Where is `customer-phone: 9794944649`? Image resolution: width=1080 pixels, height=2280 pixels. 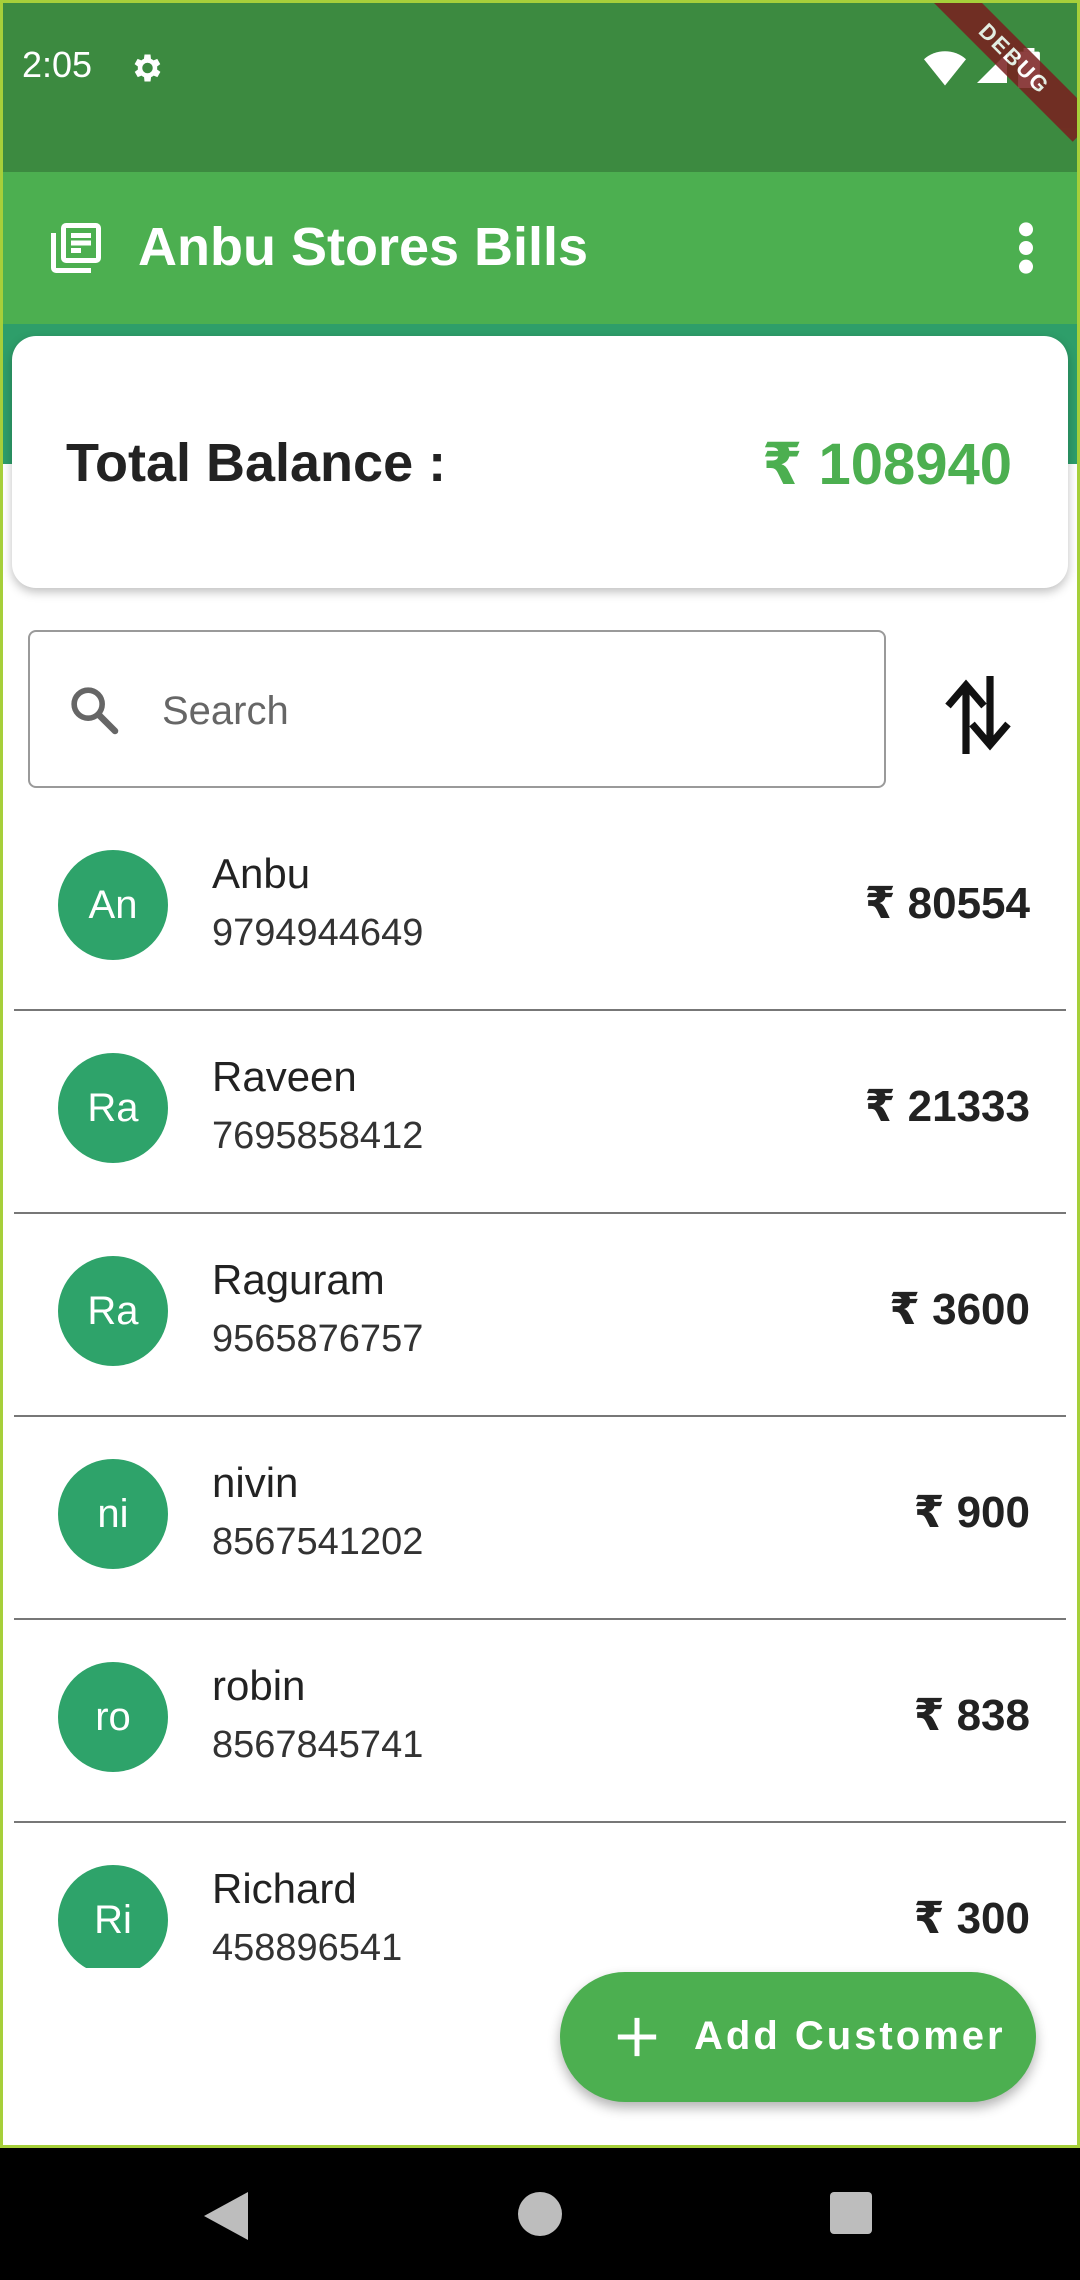 customer-phone: 9794944649 is located at coordinates (318, 933).